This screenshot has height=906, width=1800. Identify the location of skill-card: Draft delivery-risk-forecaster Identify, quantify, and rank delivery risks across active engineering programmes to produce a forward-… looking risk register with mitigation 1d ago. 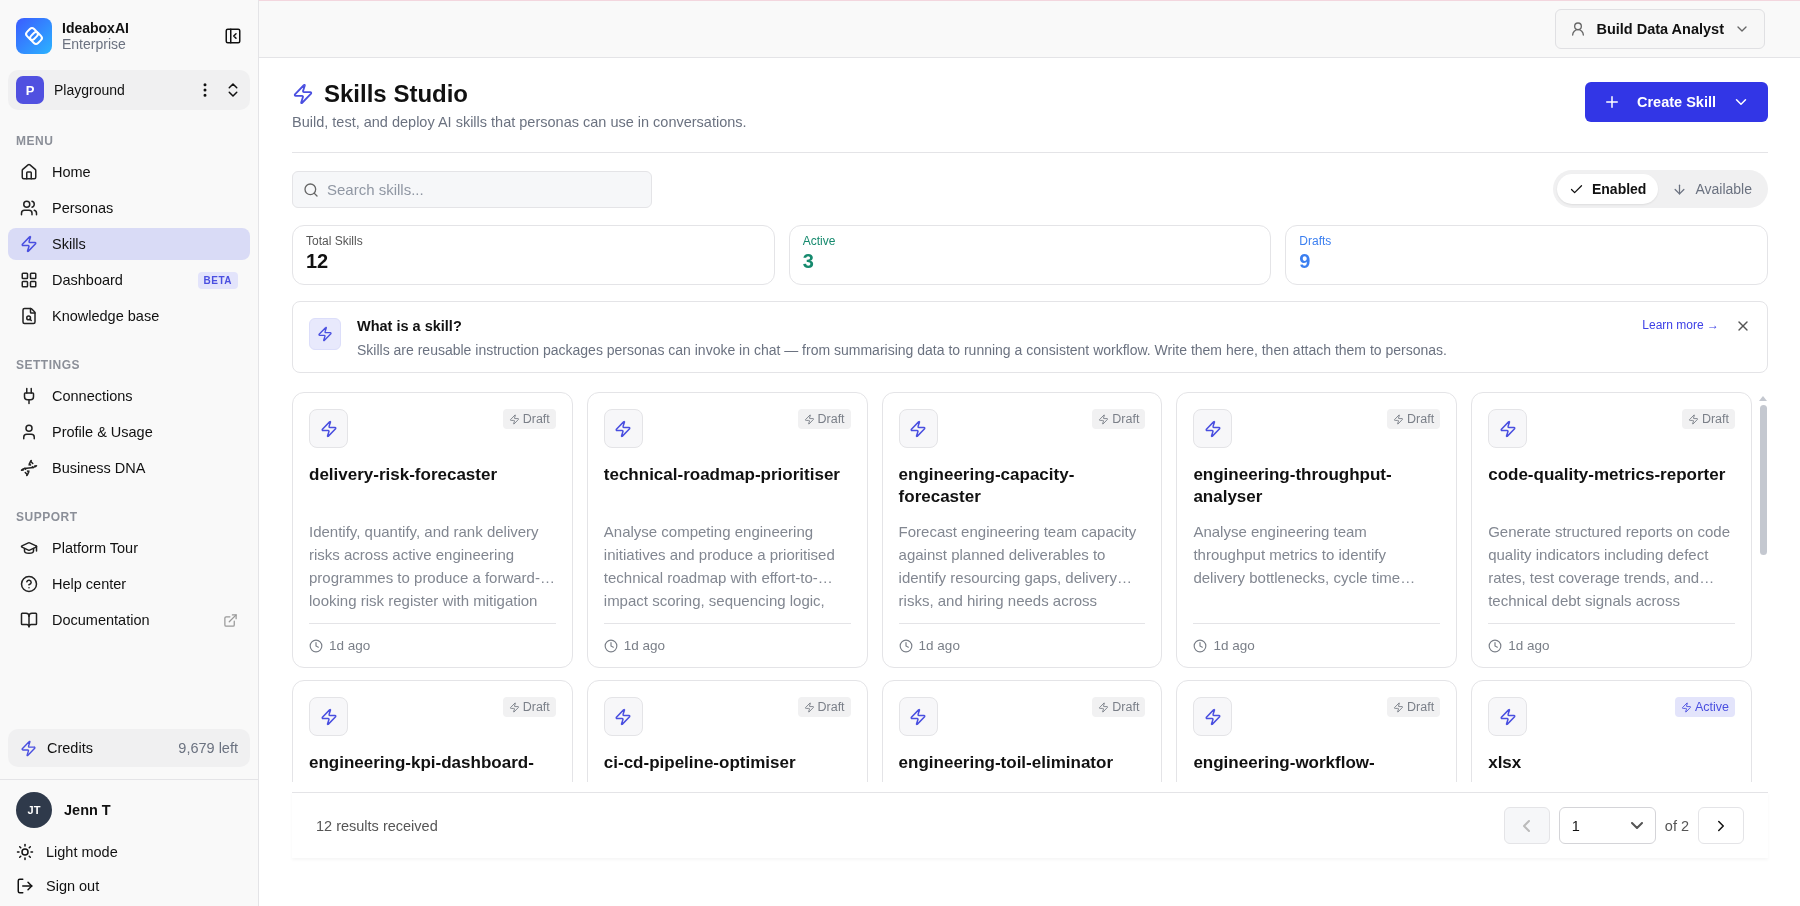
(432, 530).